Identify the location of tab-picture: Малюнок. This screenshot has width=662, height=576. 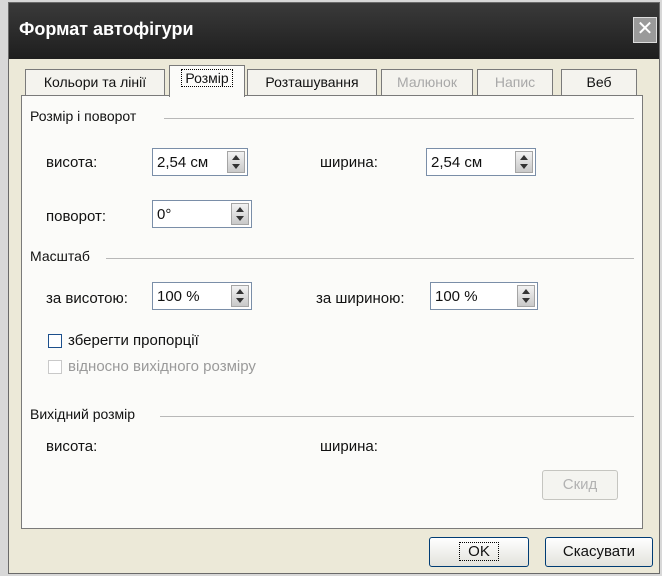
(427, 82).